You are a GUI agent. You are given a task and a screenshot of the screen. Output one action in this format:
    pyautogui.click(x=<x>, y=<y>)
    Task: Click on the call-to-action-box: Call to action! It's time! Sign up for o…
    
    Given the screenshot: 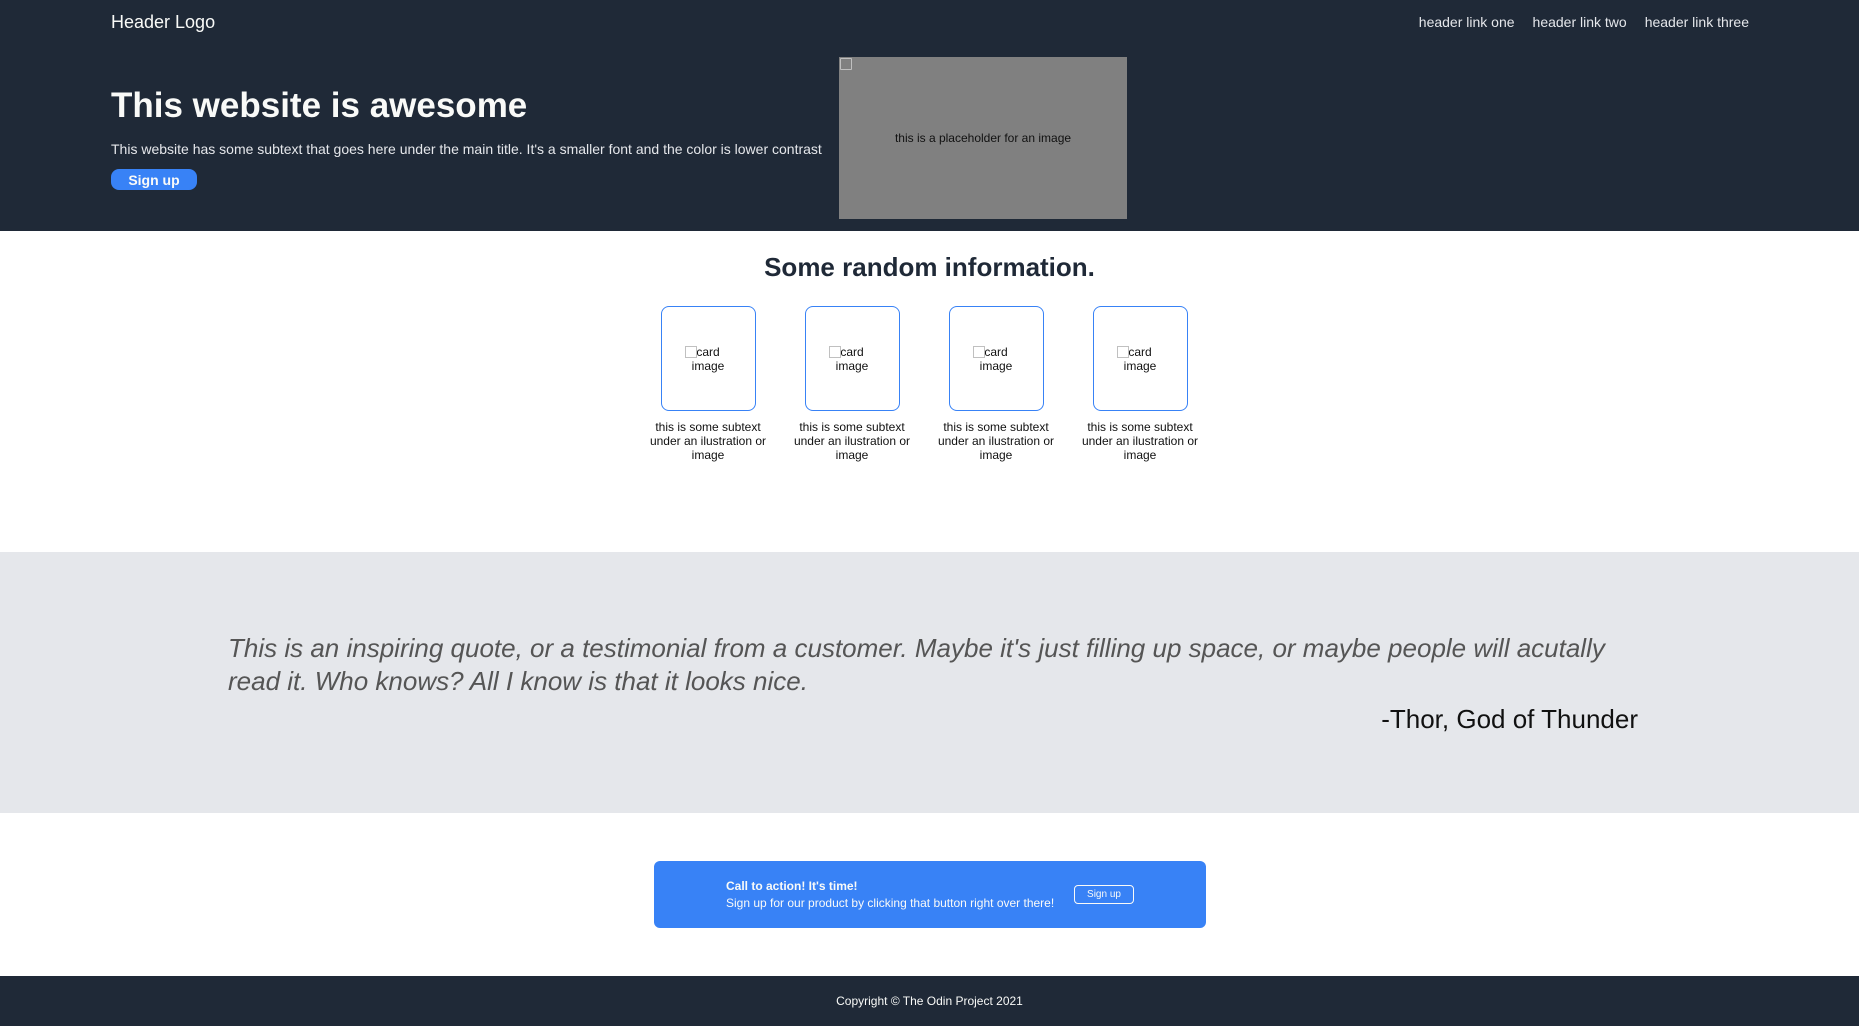 What is the action you would take?
    pyautogui.click(x=930, y=894)
    